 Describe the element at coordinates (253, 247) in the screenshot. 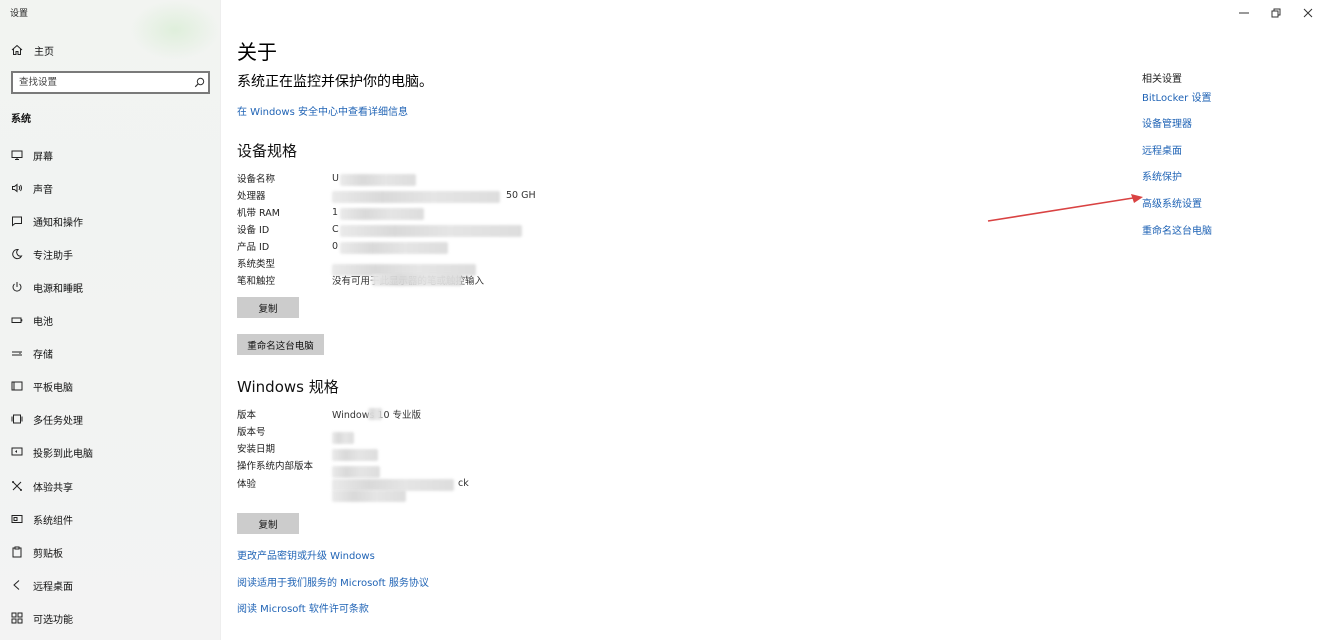

I see `spec-key: 产品 ID` at that location.